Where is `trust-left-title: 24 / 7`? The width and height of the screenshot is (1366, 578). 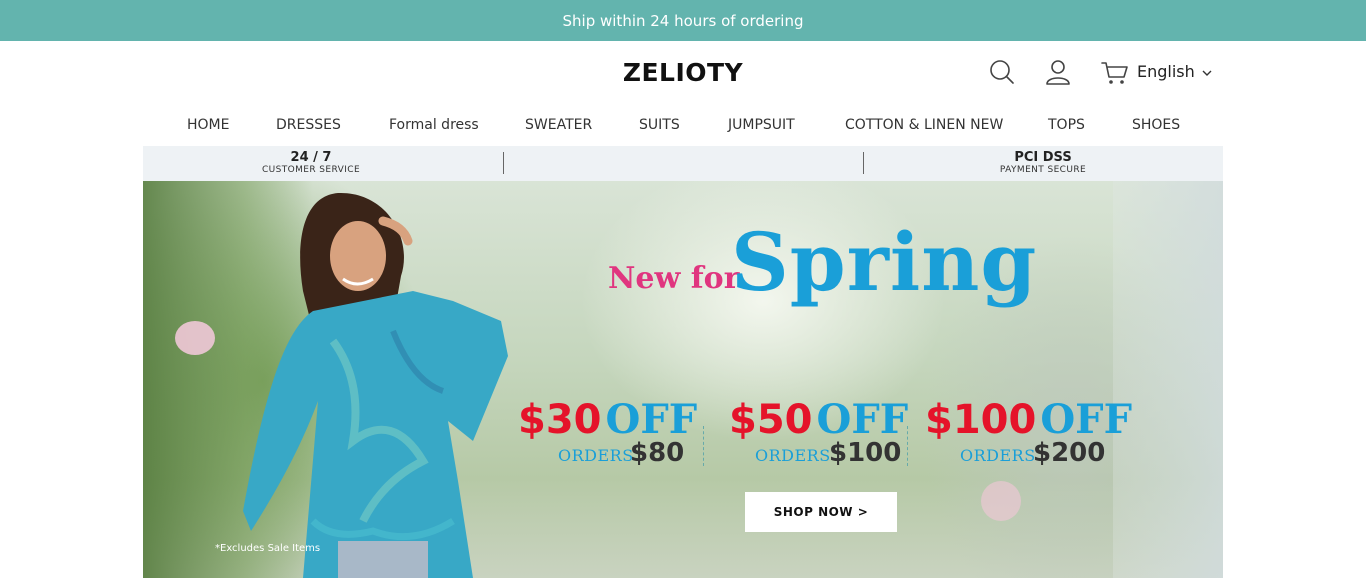
trust-left-title: 24 / 7 is located at coordinates (311, 157).